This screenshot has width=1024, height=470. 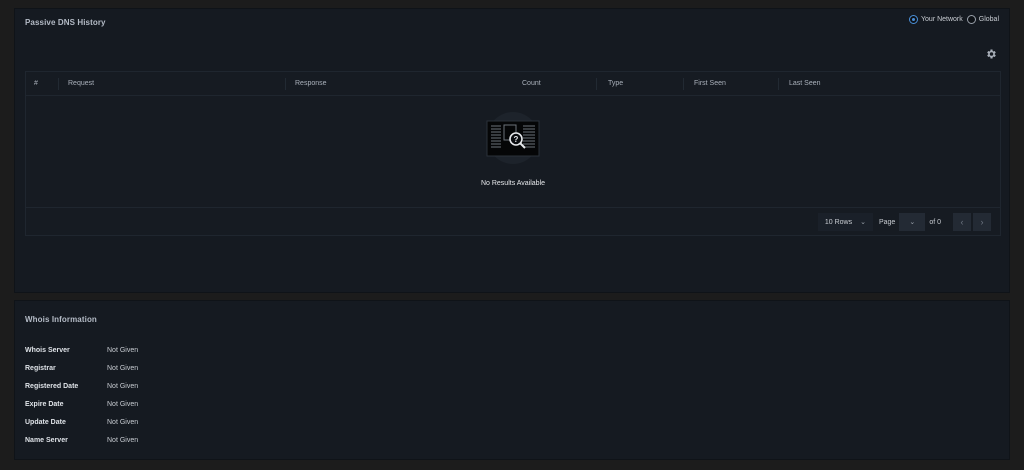 What do you see at coordinates (935, 222) in the screenshot?
I see `page-total-label: of 0` at bounding box center [935, 222].